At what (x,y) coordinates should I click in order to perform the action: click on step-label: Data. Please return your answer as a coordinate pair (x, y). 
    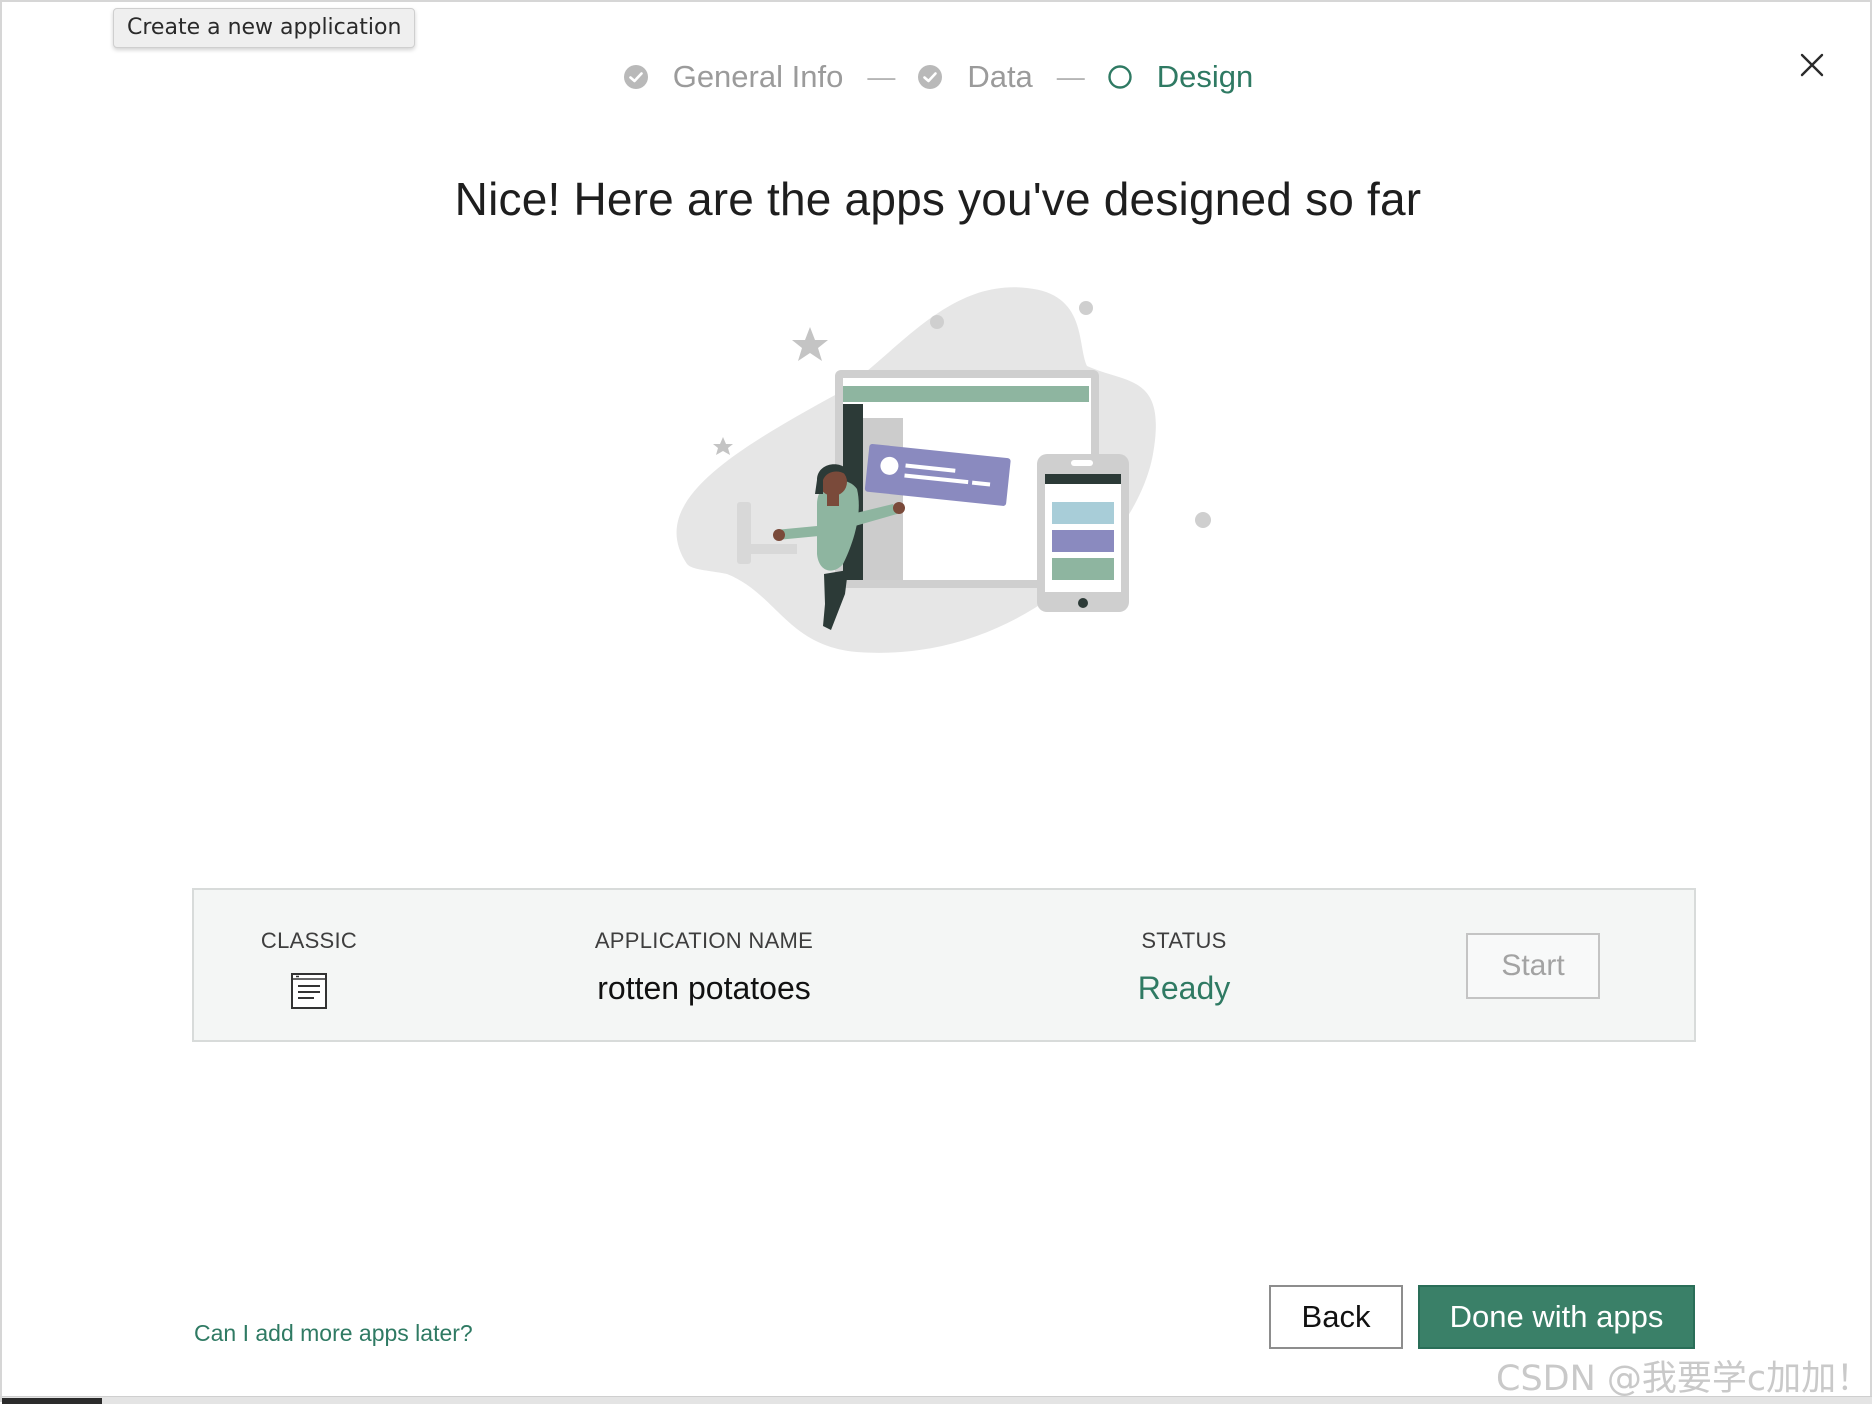
    Looking at the image, I should click on (1000, 76).